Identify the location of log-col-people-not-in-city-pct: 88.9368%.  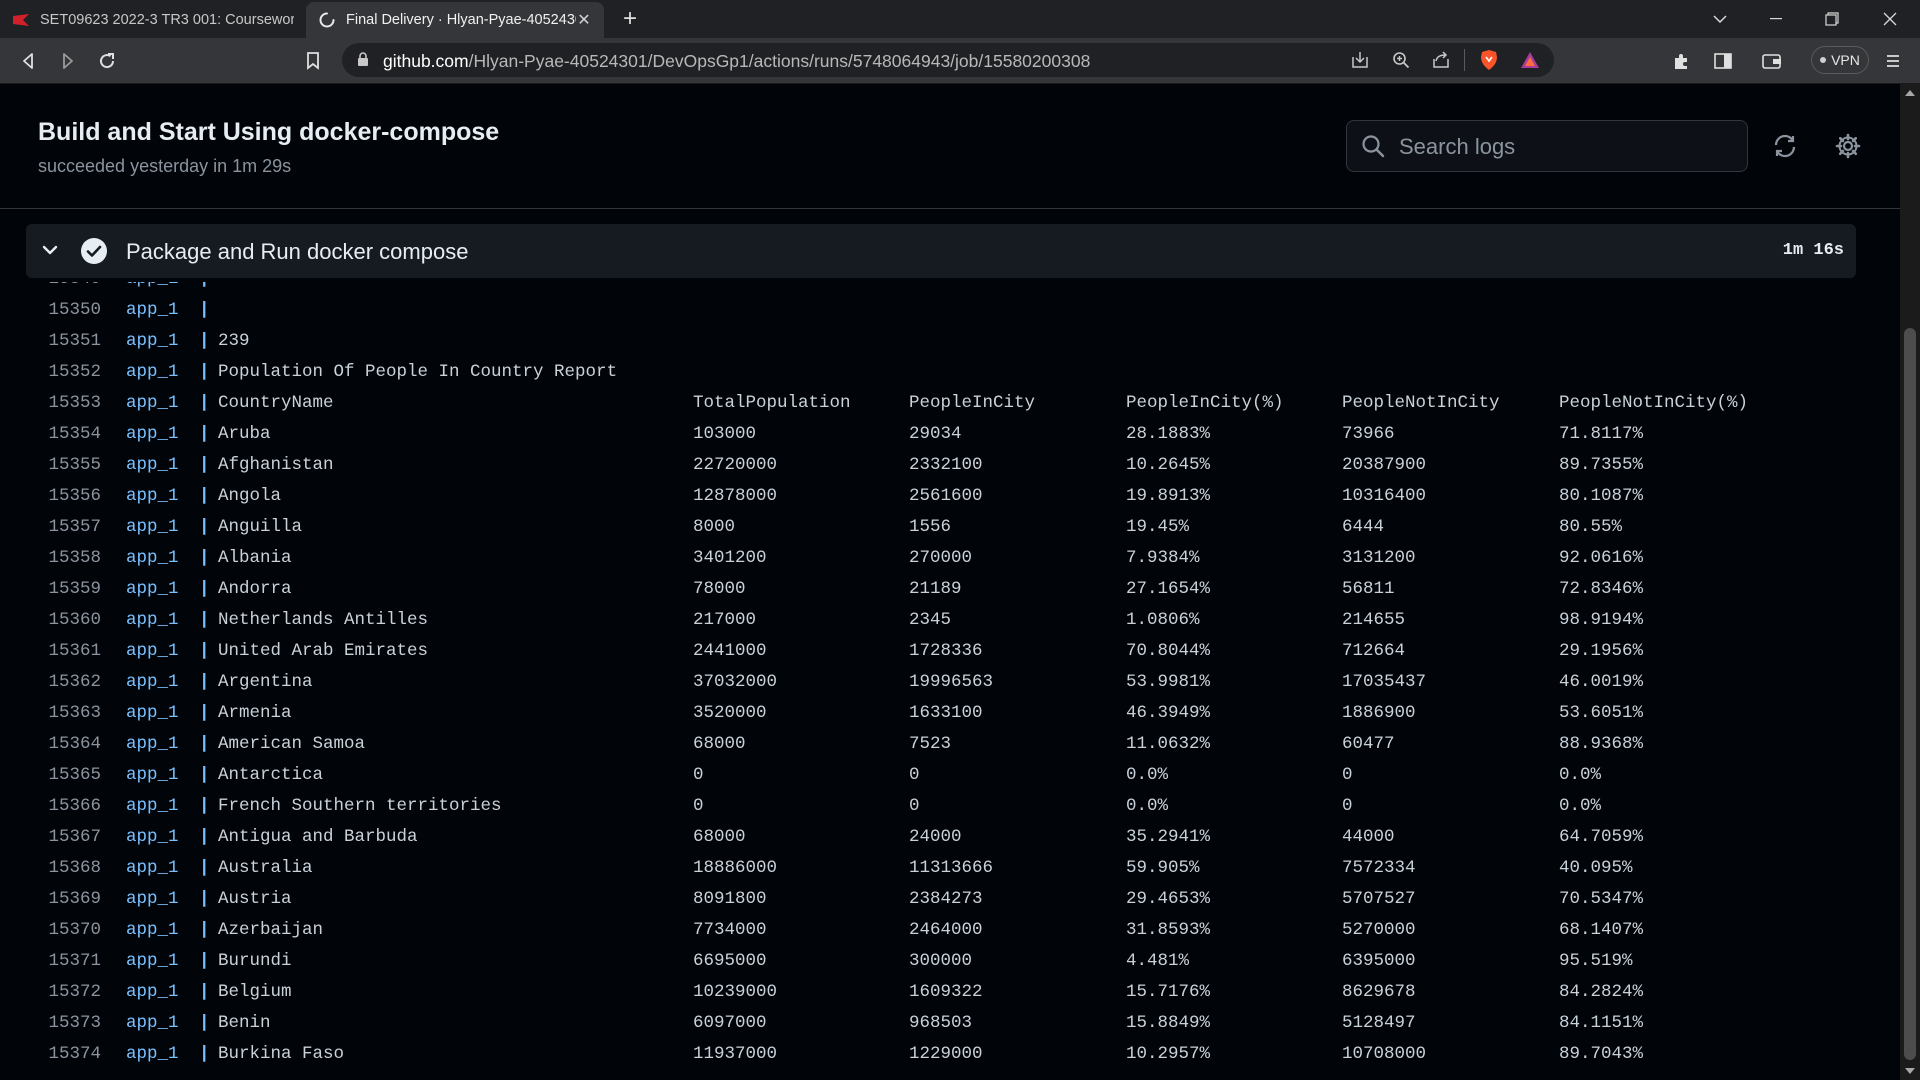
(1601, 744).